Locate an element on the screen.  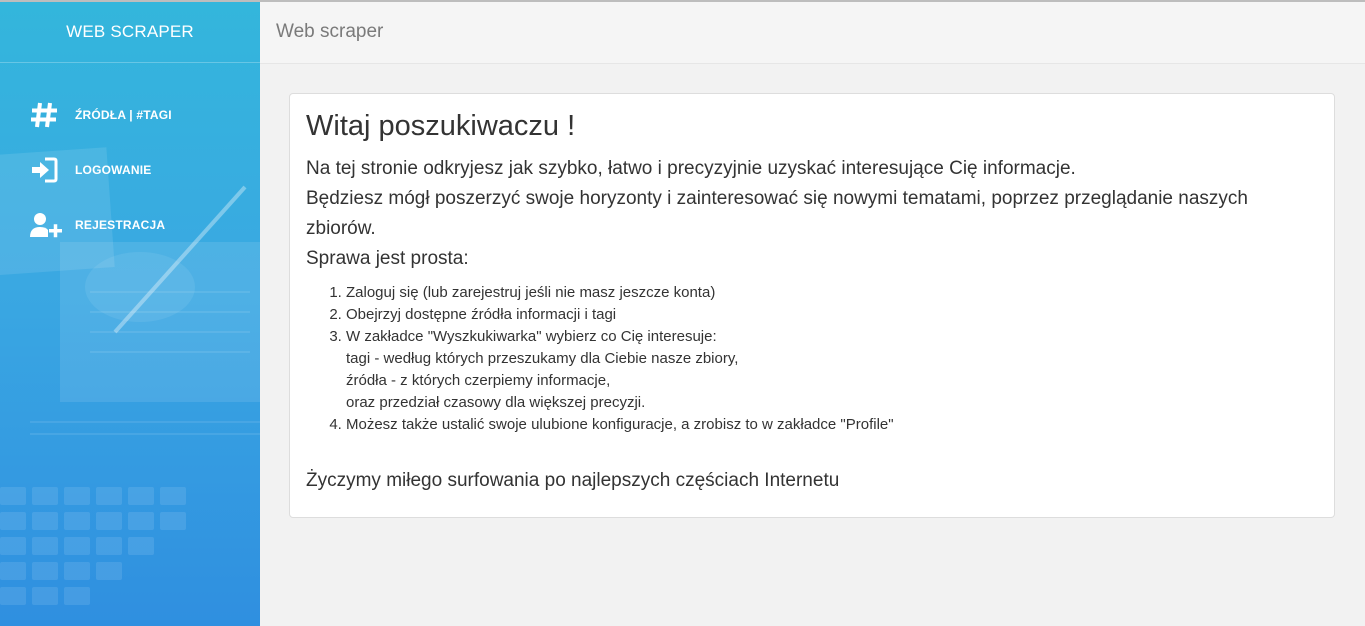
page-title: Web scraper is located at coordinates (330, 31).